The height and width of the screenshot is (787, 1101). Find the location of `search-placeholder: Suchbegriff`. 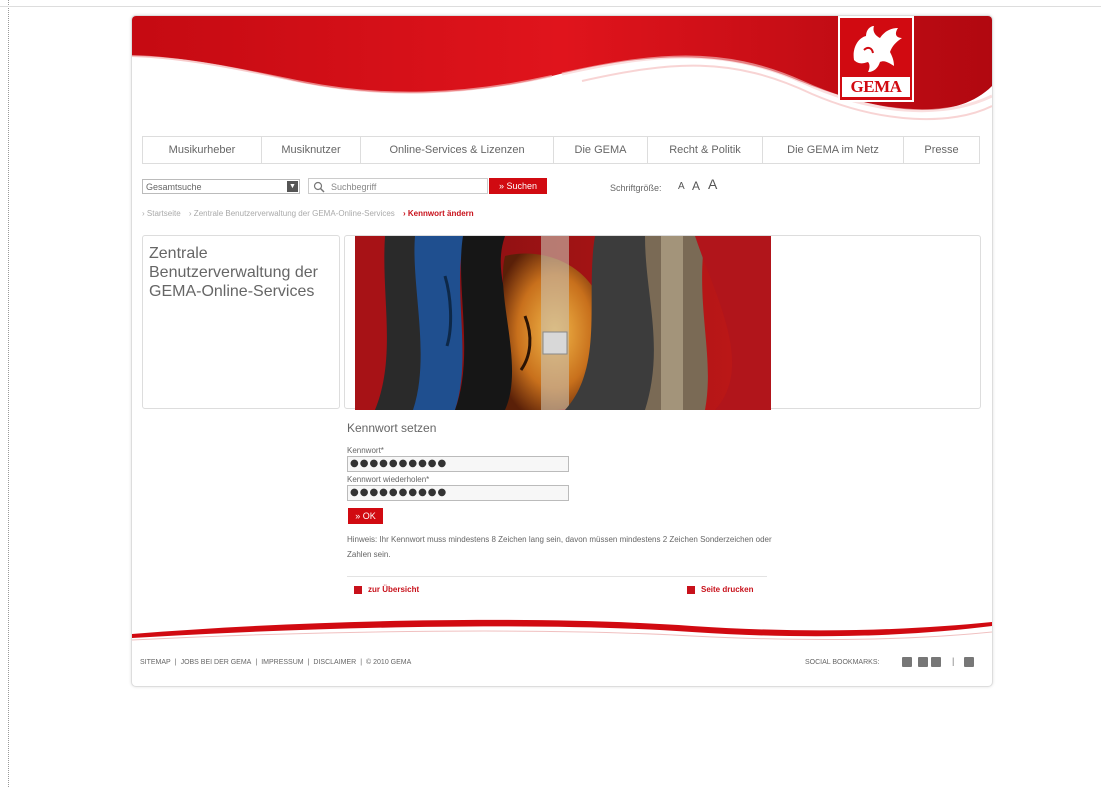

search-placeholder: Suchbegriff is located at coordinates (354, 187).